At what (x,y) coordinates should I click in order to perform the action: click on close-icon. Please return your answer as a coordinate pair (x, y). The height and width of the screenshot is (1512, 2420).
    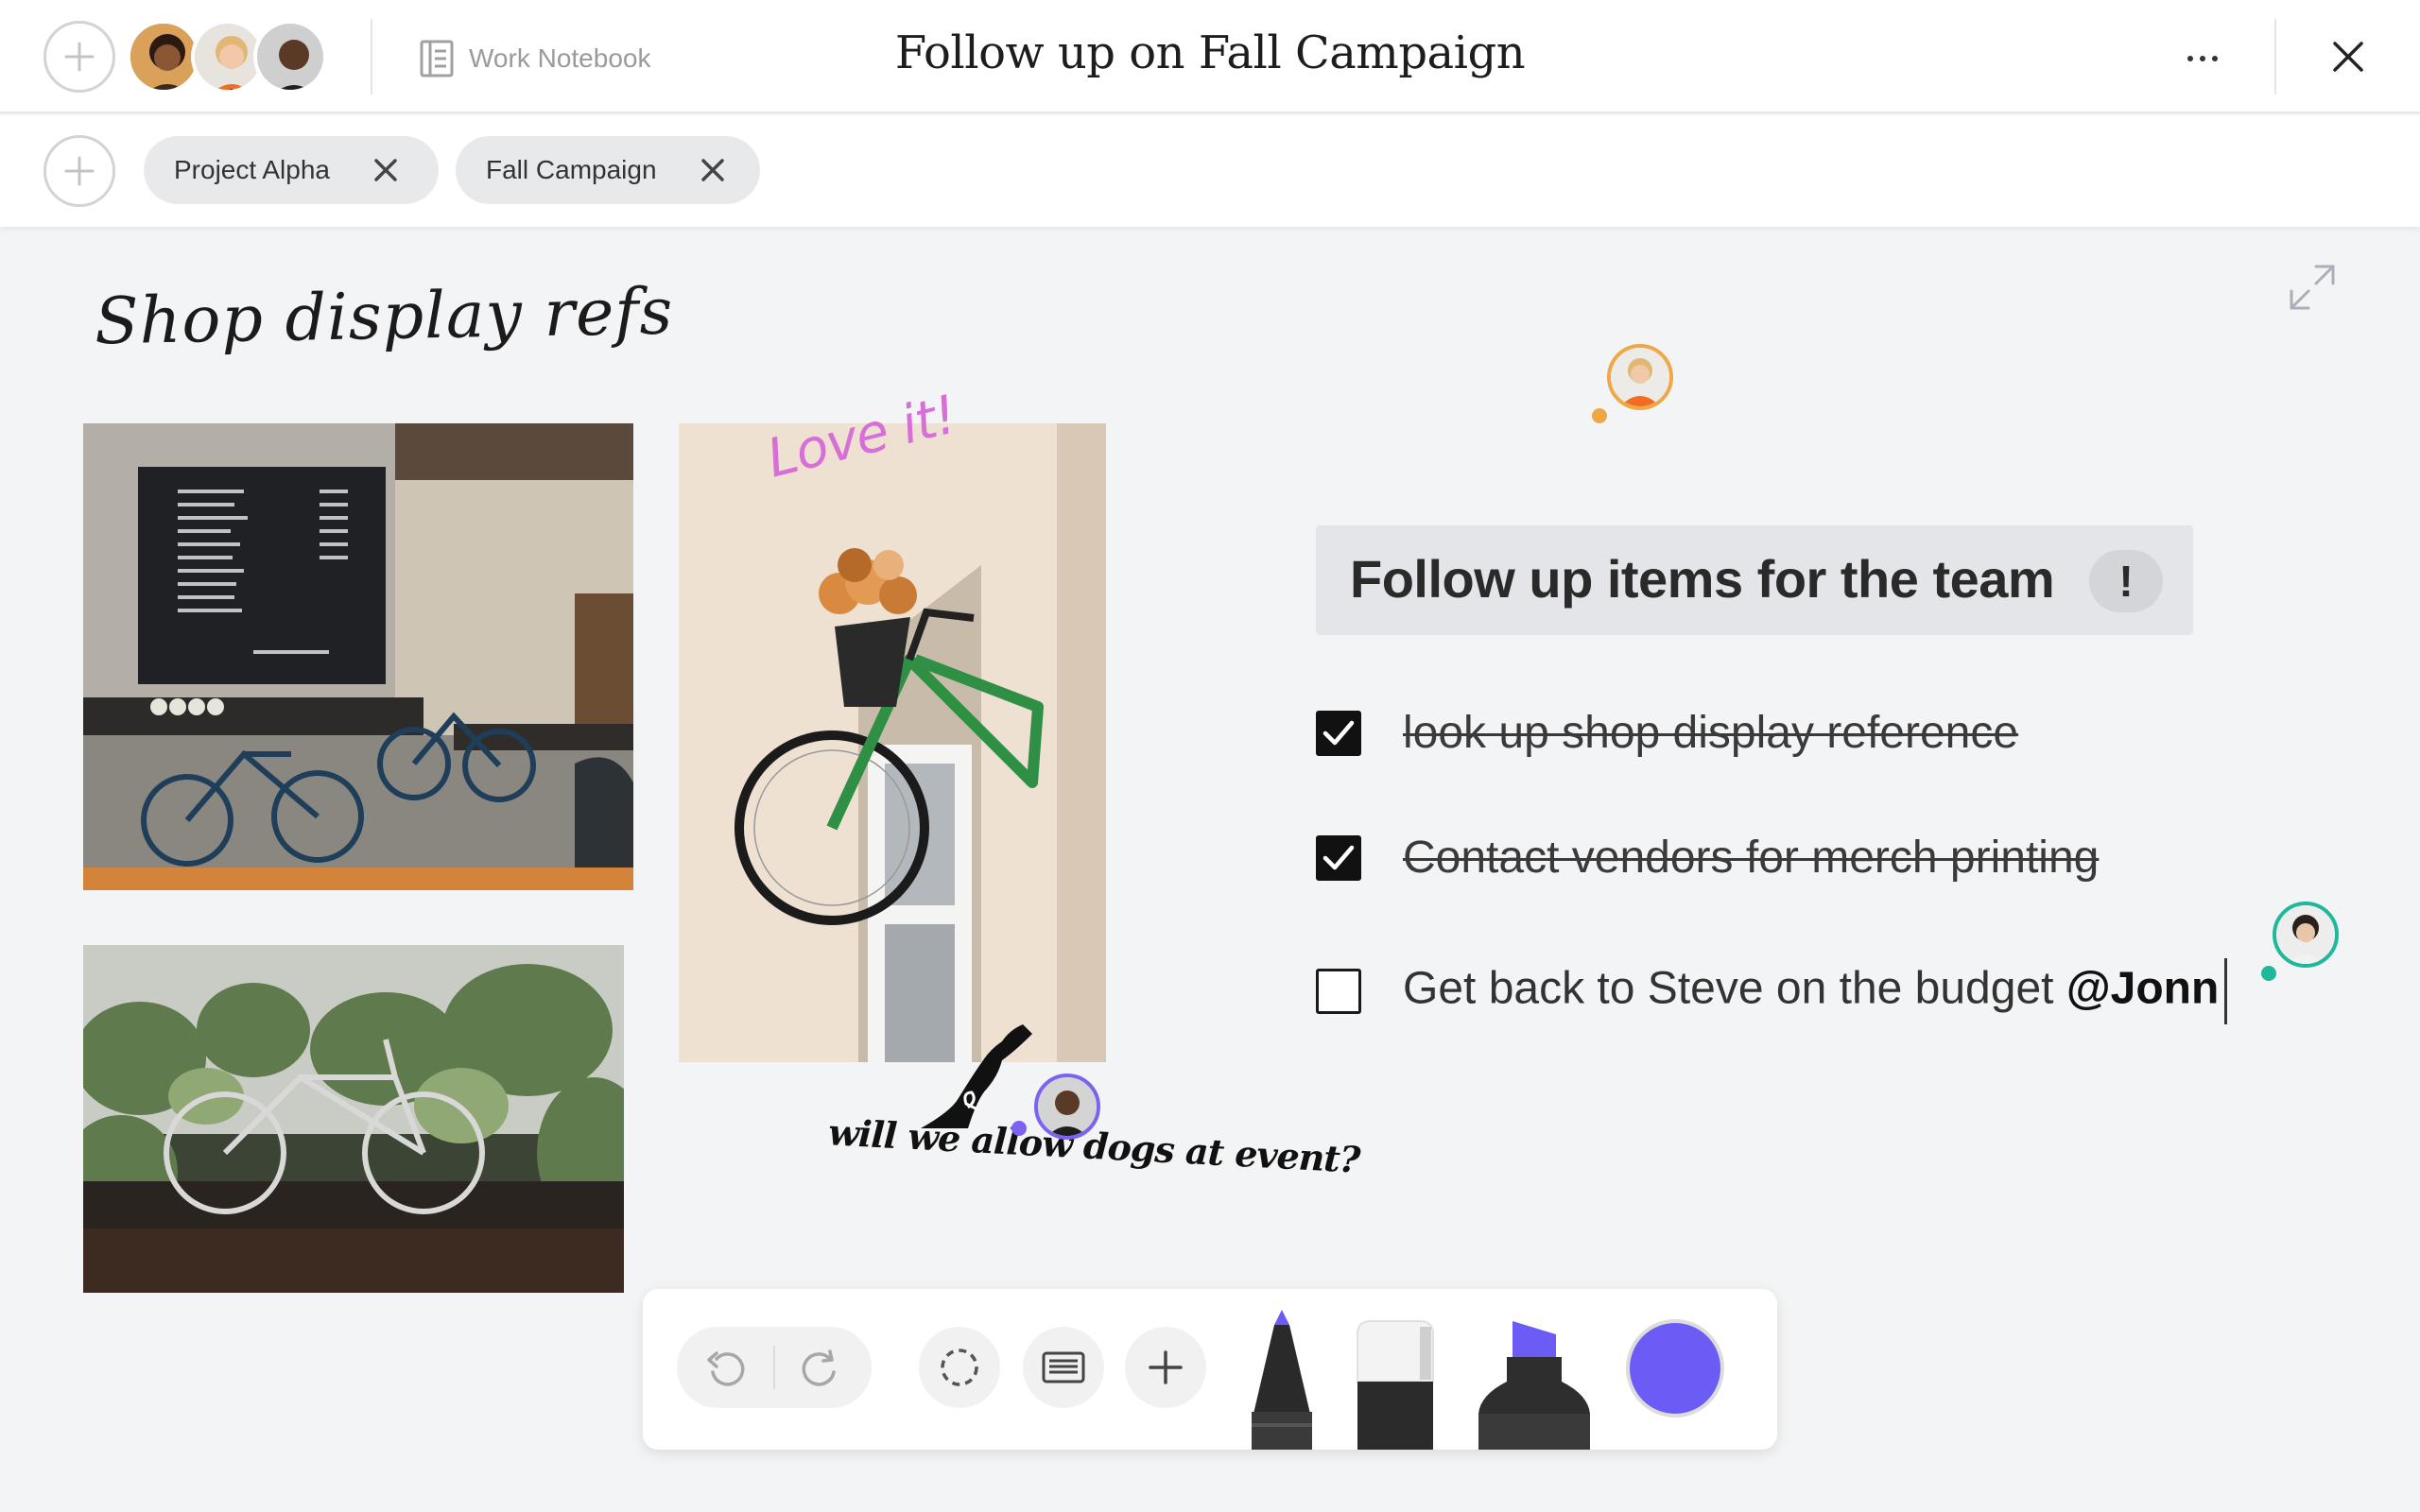
    Looking at the image, I should click on (2348, 57).